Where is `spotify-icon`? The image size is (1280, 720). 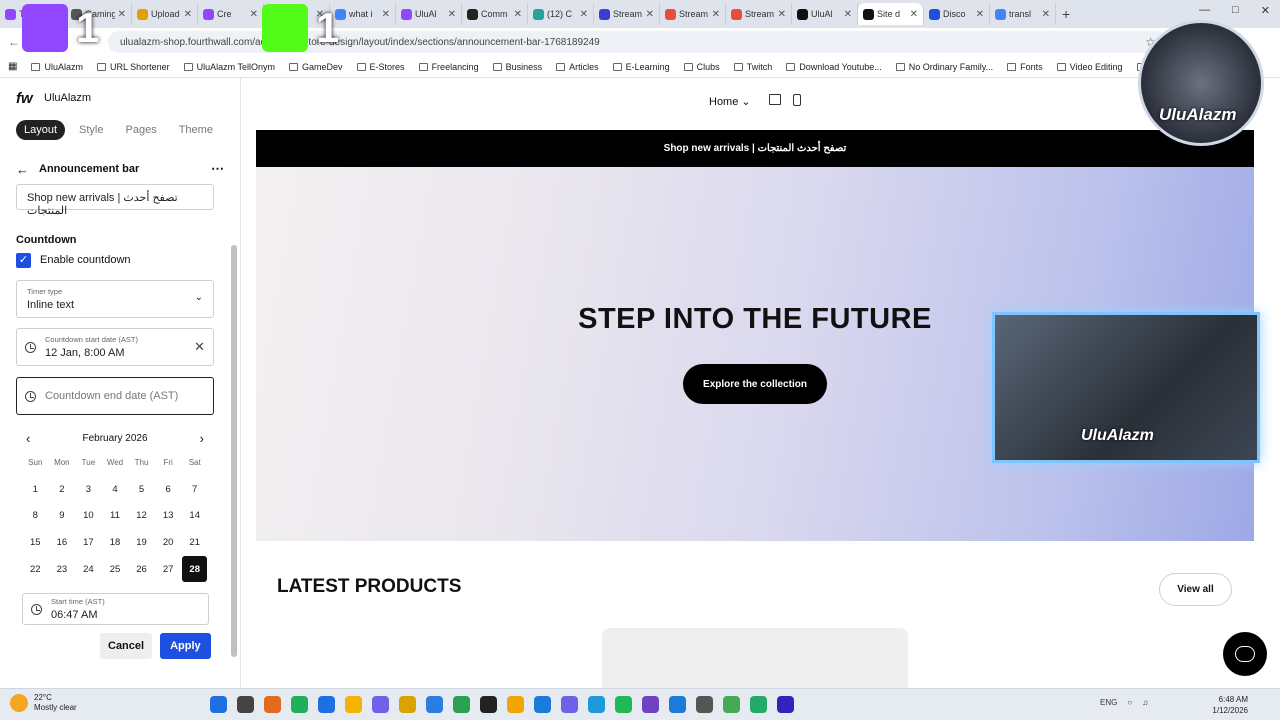 spotify-icon is located at coordinates (623, 704).